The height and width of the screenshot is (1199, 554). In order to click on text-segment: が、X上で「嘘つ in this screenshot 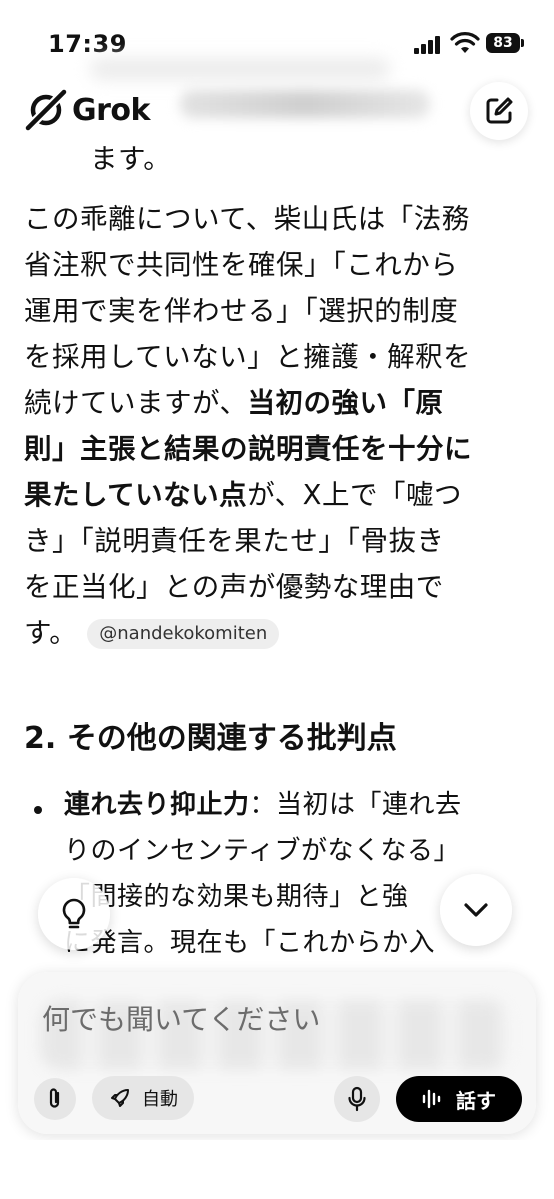, I will do `click(354, 495)`.